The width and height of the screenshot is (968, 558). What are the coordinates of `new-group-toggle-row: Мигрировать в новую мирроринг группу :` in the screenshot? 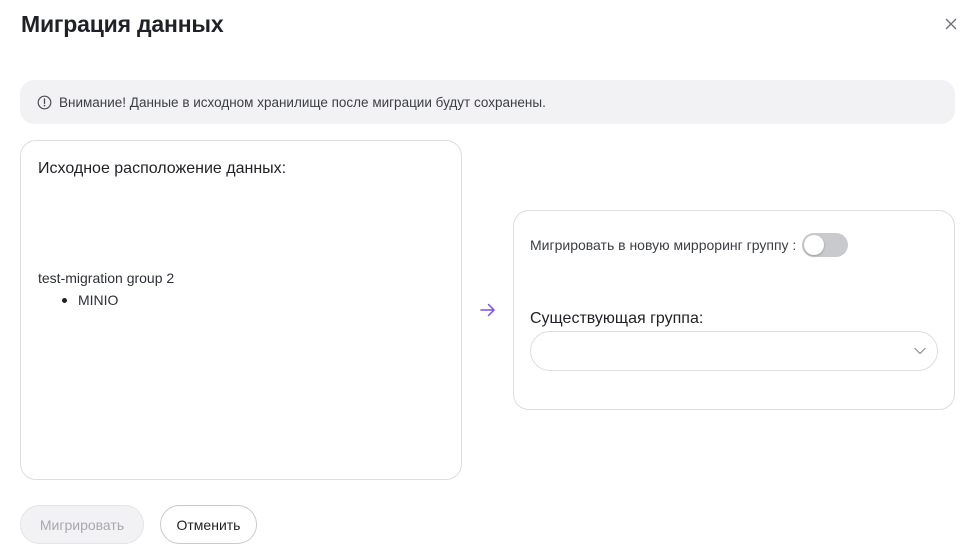 It's located at (689, 245).